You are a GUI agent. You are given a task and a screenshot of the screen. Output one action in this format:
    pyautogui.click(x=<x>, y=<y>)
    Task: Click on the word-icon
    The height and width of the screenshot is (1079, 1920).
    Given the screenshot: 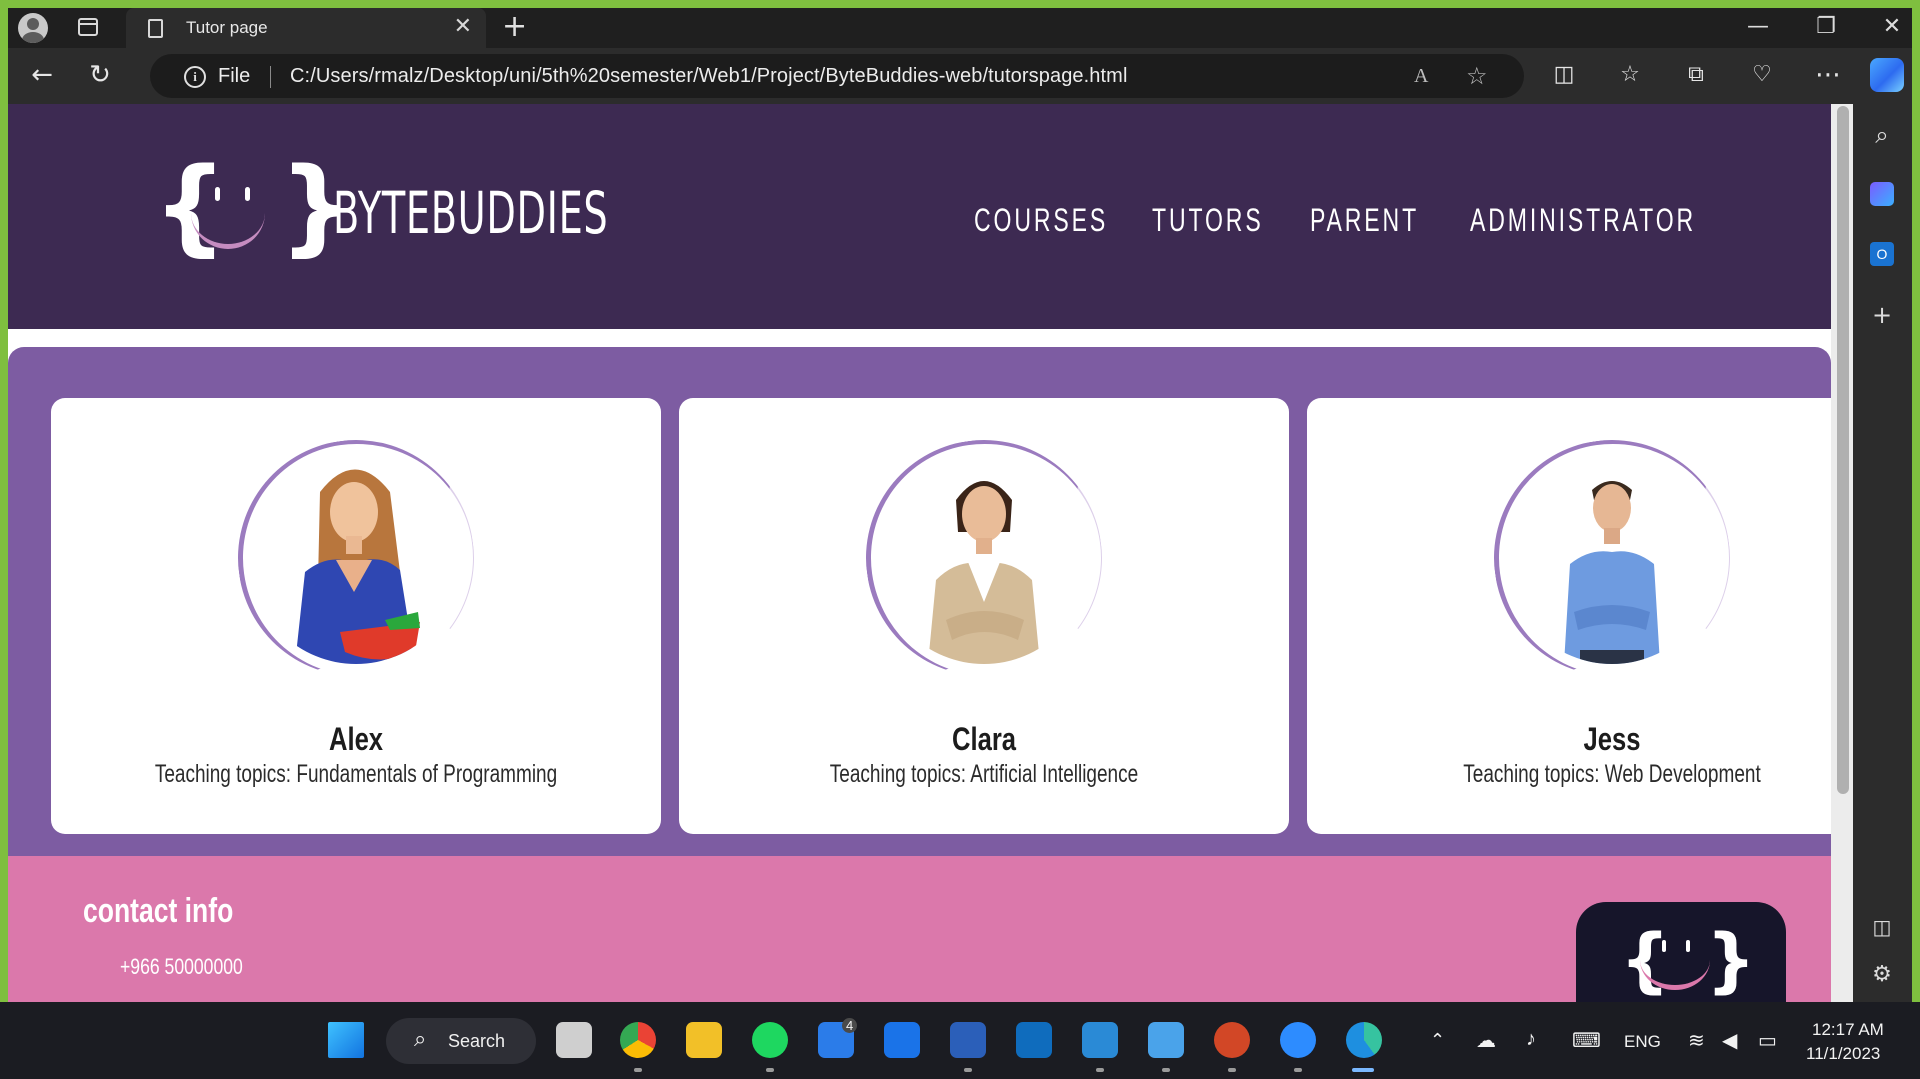 What is the action you would take?
    pyautogui.click(x=968, y=1040)
    